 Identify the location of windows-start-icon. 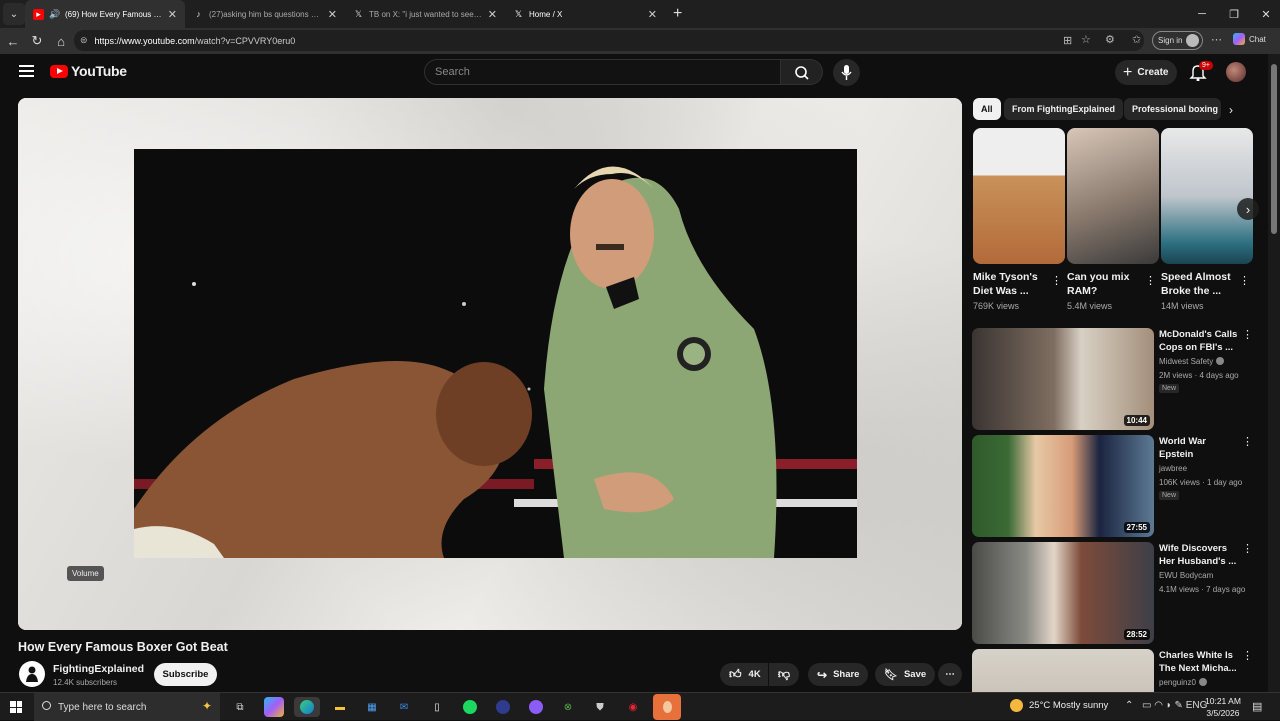
(16, 707).